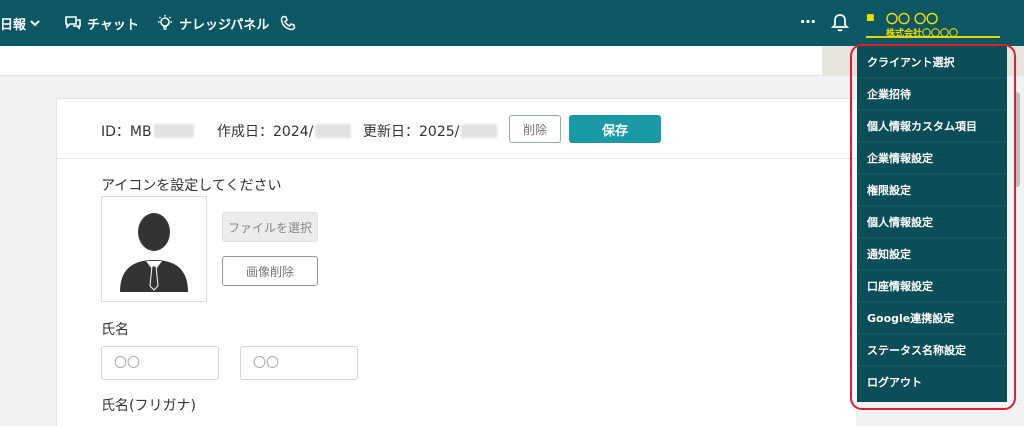 This screenshot has width=1024, height=426. I want to click on chat-icon, so click(73, 23).